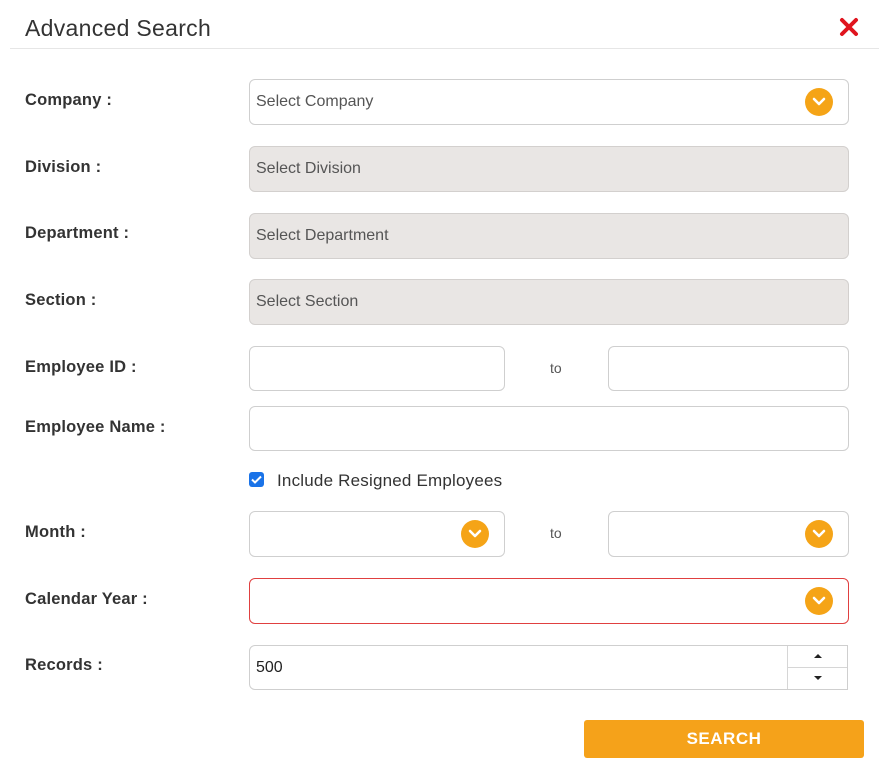 The width and height of the screenshot is (889, 778). Describe the element at coordinates (549, 428) in the screenshot. I see `employee-name-input` at that location.